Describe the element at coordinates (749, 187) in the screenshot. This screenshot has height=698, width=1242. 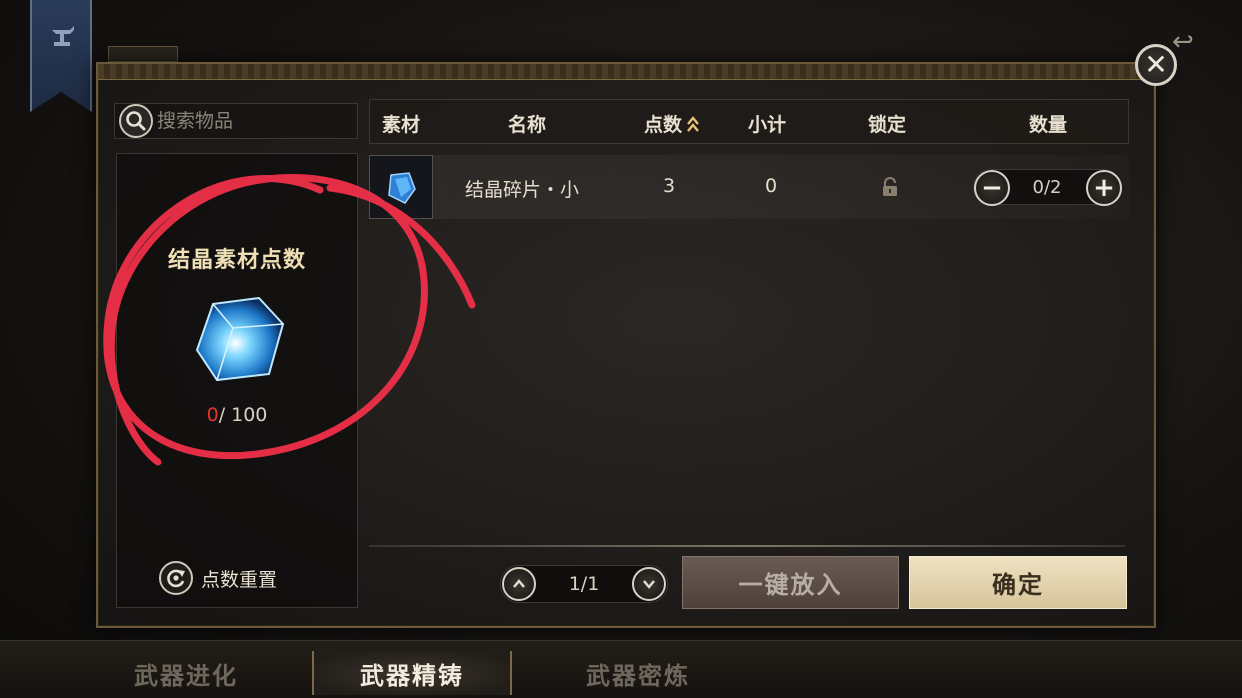
I see `table-row: 结晶碎片・小 3 0 − 0/2 +` at that location.